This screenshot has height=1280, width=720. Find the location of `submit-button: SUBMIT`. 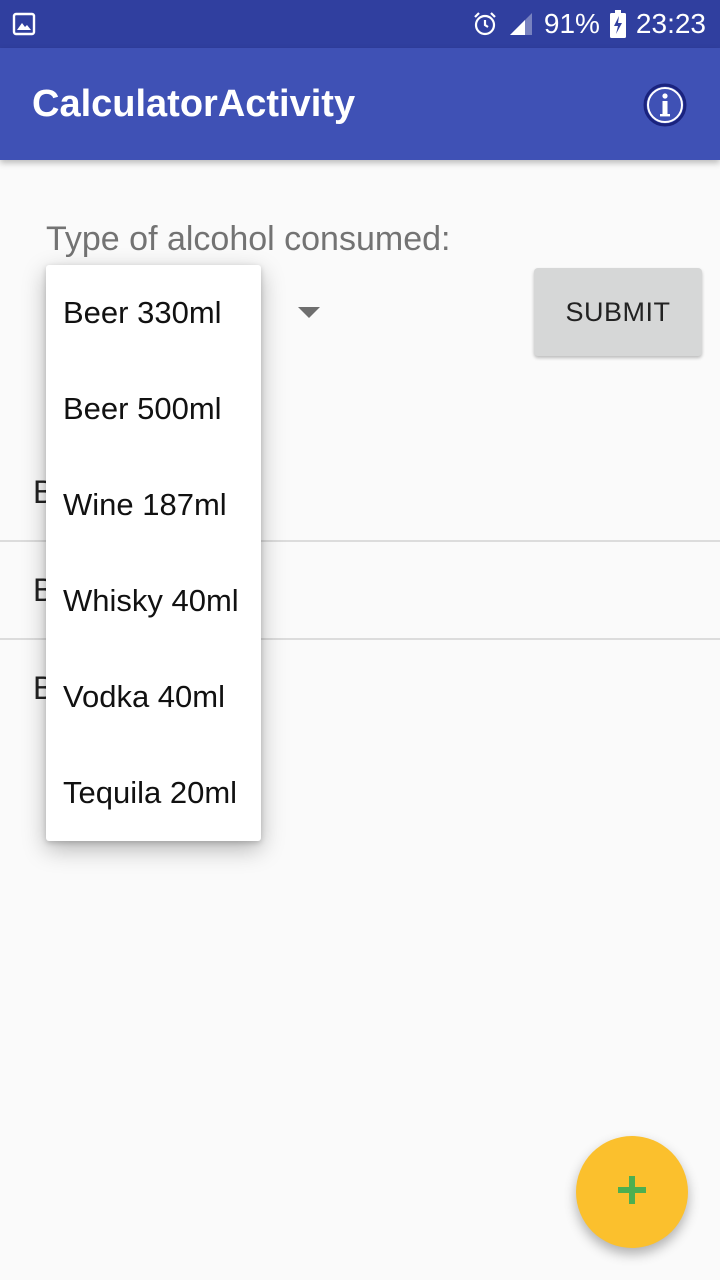

submit-button: SUBMIT is located at coordinates (618, 312).